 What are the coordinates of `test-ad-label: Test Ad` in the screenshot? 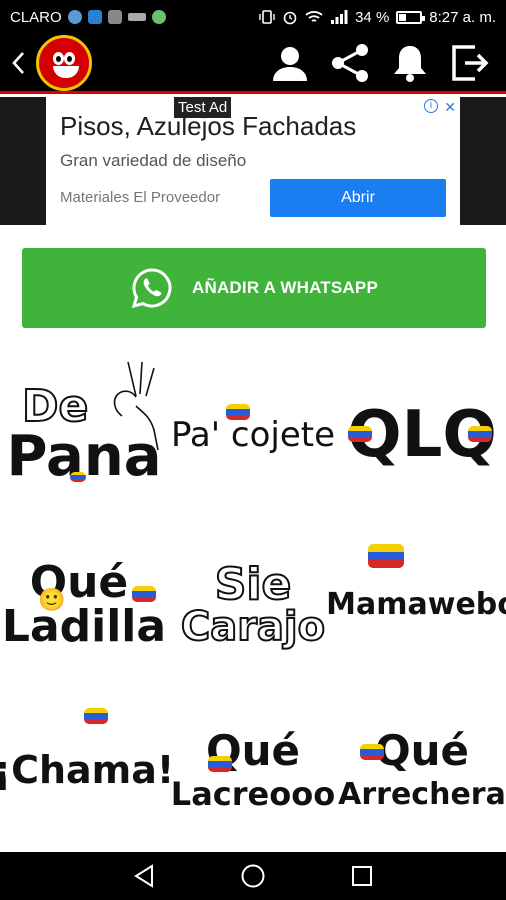 It's located at (203, 107).